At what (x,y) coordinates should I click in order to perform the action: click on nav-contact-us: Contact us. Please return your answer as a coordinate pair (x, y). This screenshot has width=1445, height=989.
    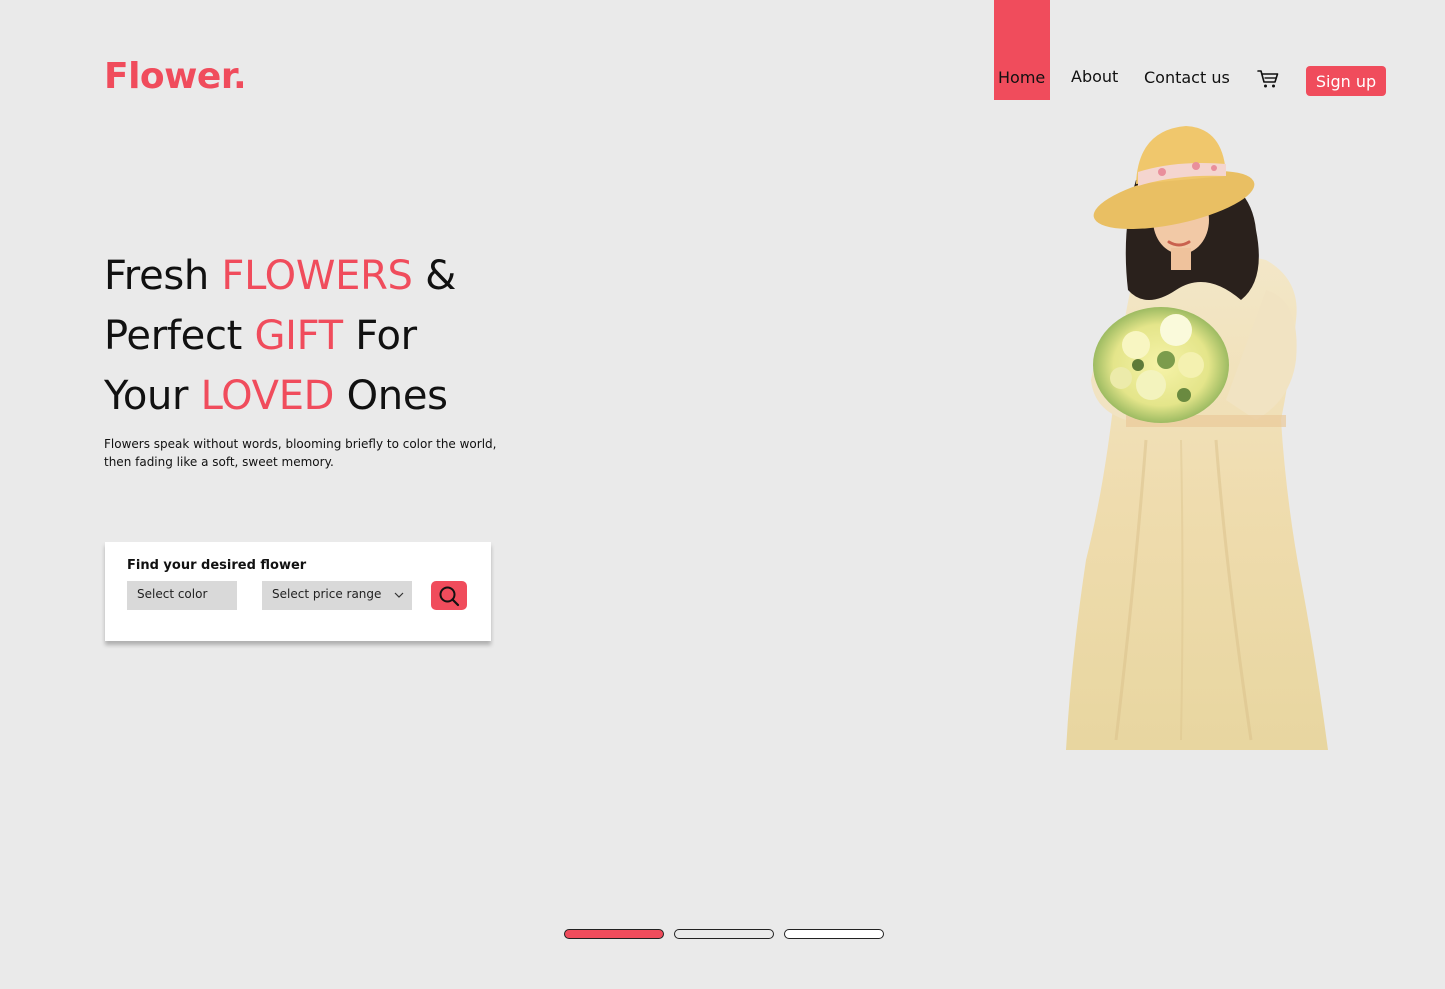
    Looking at the image, I should click on (1187, 77).